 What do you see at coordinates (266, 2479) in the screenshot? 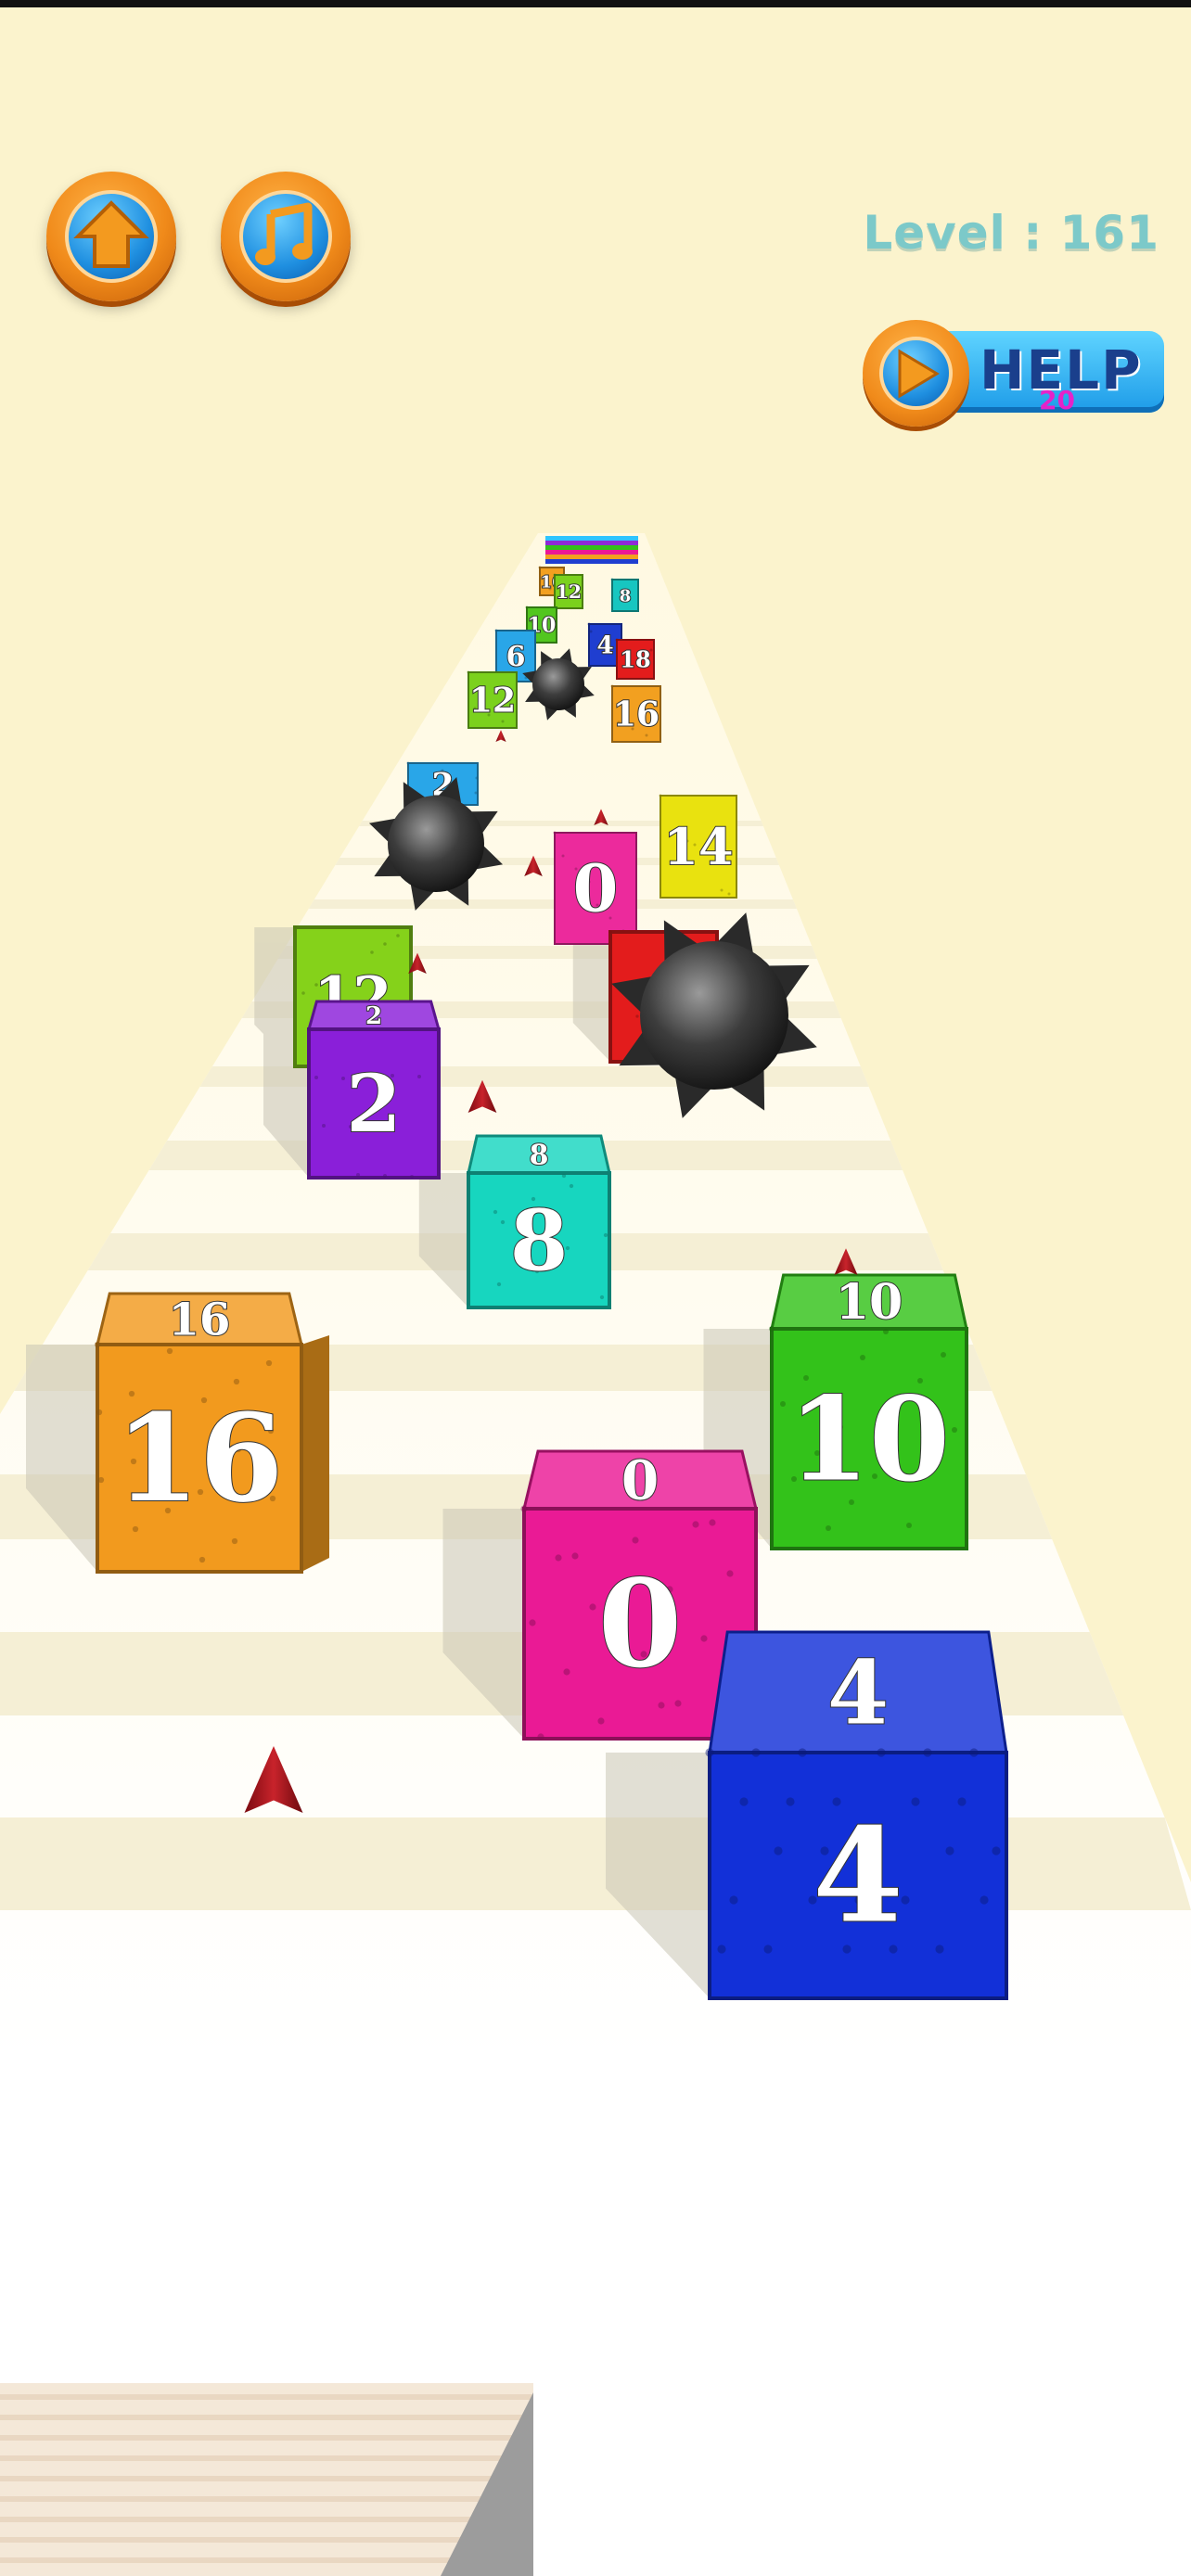
I see `stair-step` at bounding box center [266, 2479].